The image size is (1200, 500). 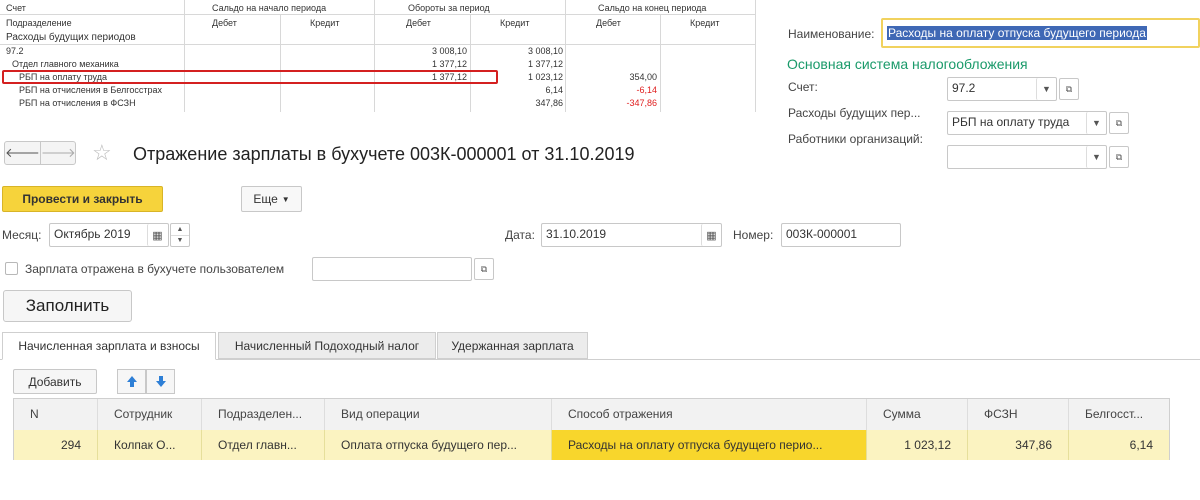 What do you see at coordinates (250, 77) in the screenshot?
I see `highlight-frame` at bounding box center [250, 77].